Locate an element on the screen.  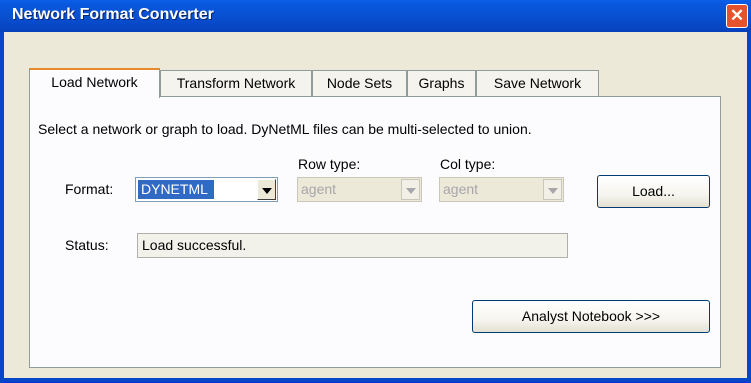
col-type-dropdown-button is located at coordinates (552, 189).